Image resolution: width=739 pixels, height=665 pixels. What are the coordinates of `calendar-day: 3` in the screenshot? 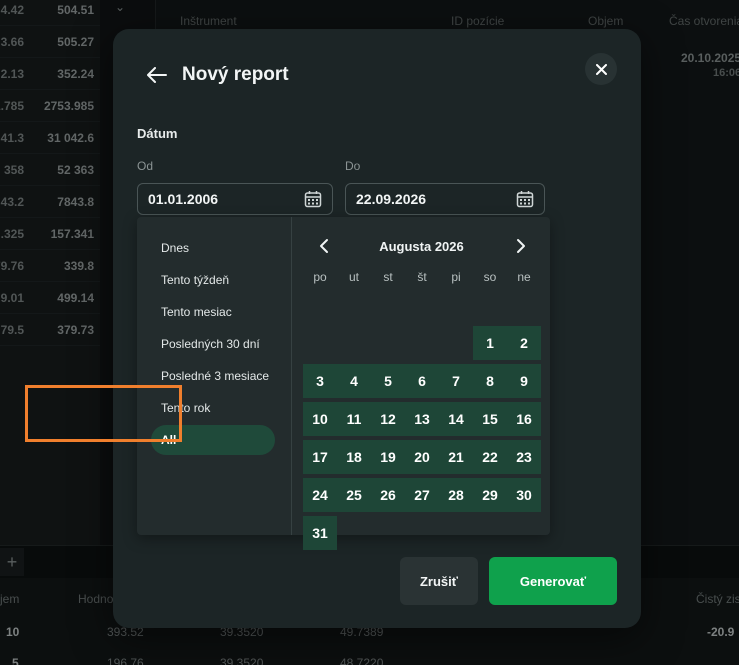 It's located at (320, 381).